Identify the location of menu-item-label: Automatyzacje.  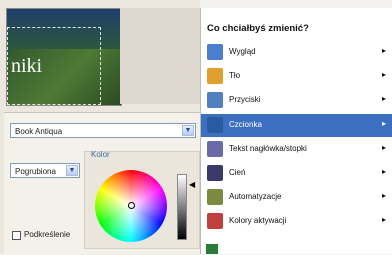
(255, 197).